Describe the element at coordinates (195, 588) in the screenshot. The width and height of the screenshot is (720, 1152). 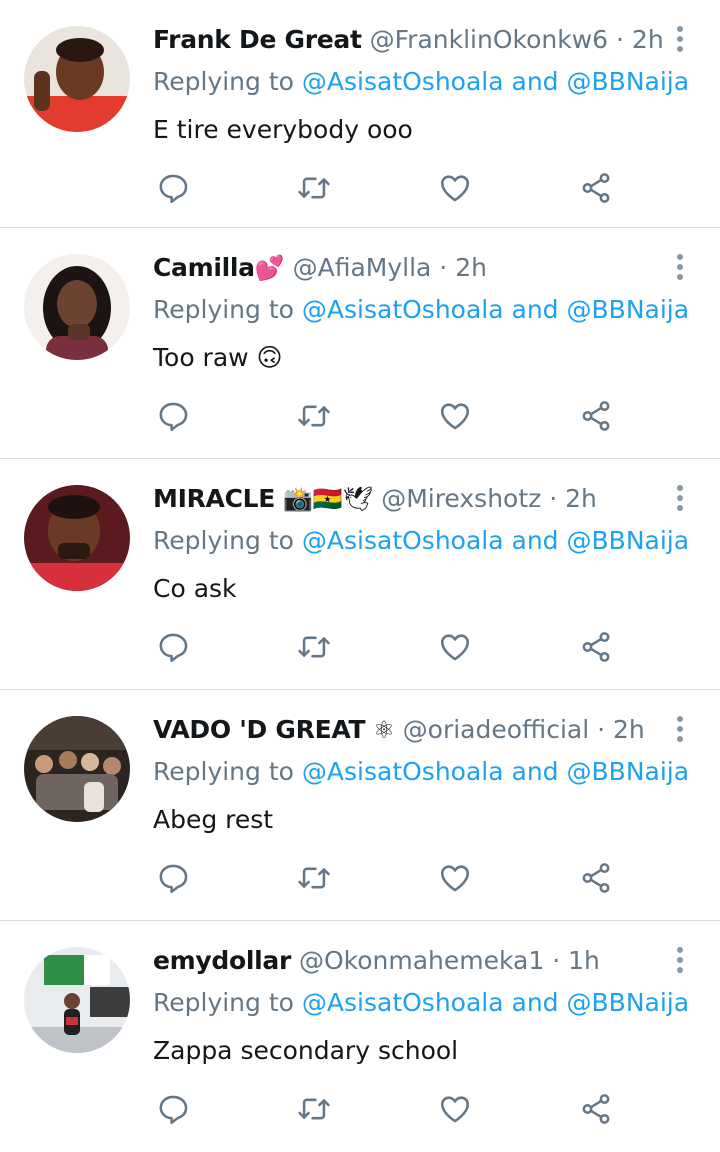
I see `tweet-text: Co ask` at that location.